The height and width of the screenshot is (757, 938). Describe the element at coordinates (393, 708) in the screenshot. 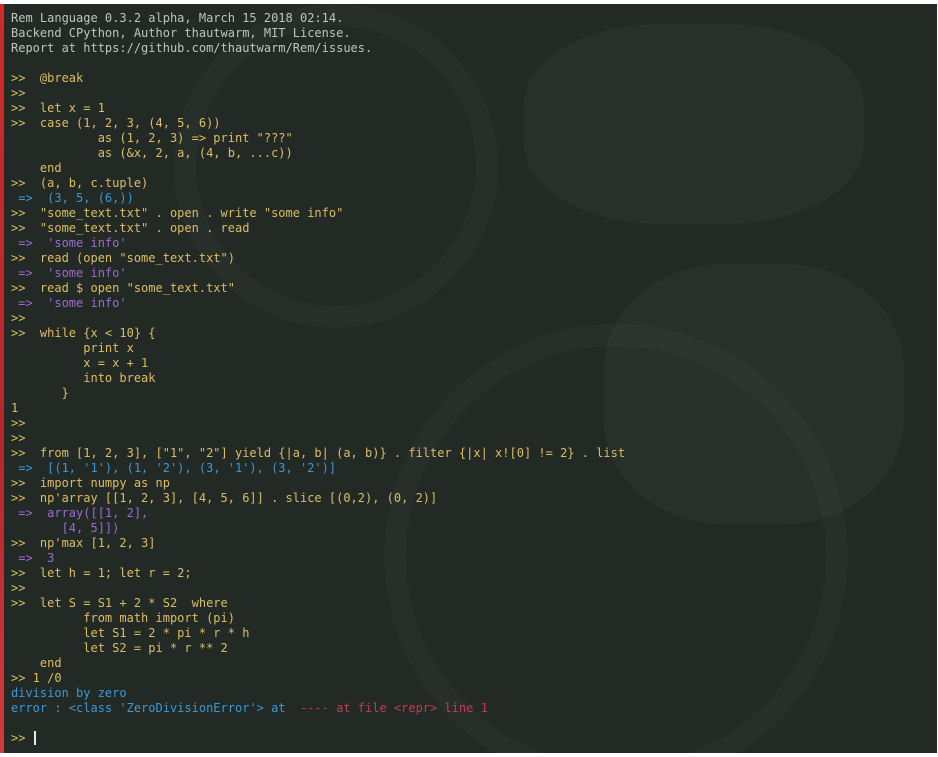

I see `error-location: ---- at file <repr> line 1` at that location.